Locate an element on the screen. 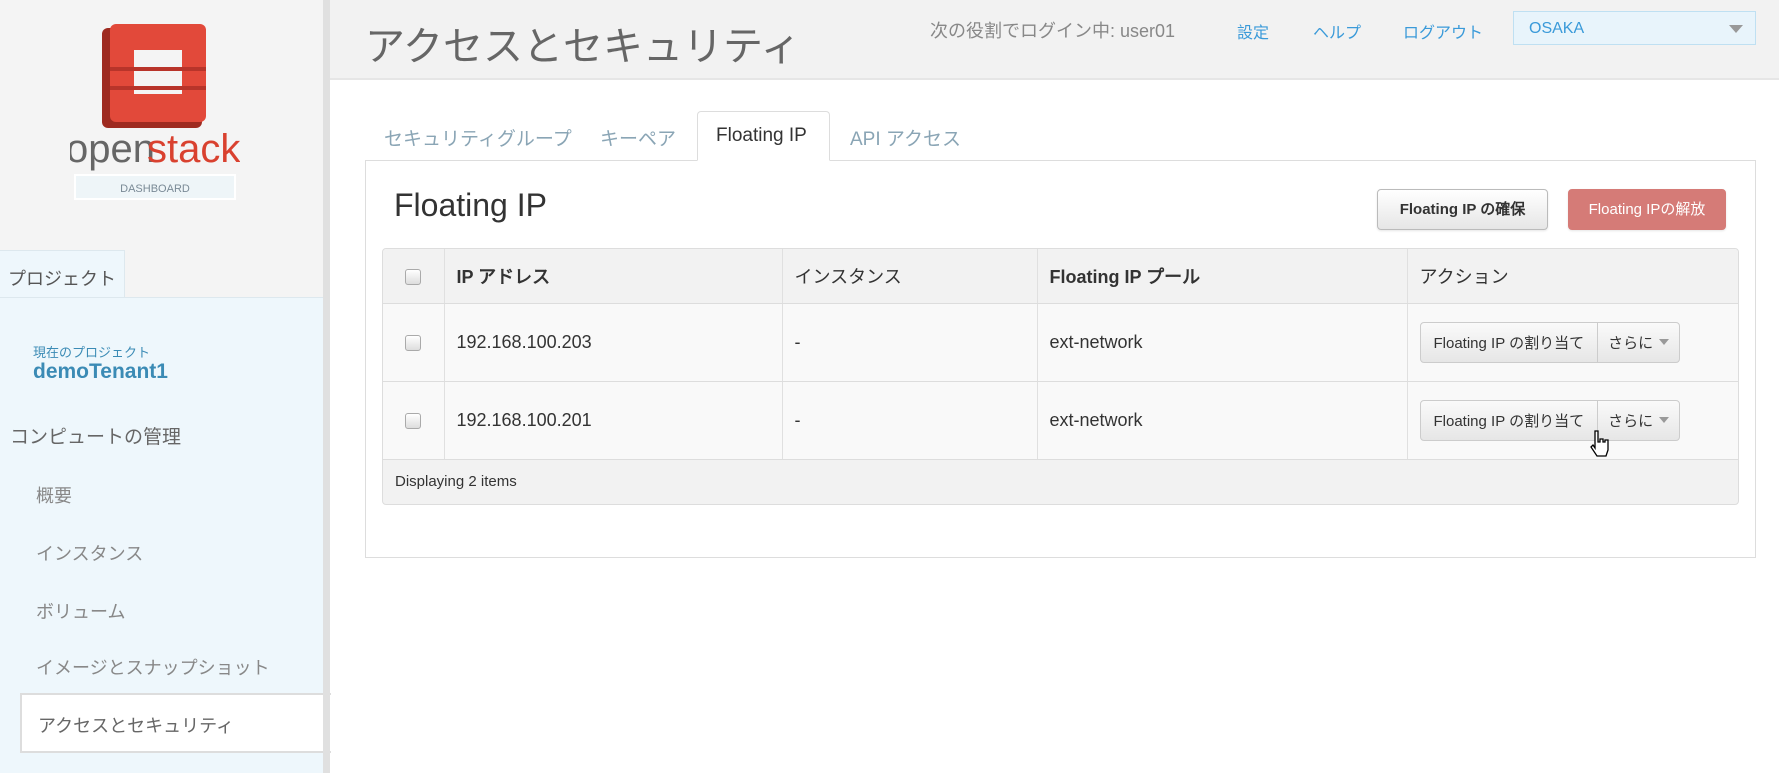 This screenshot has height=773, width=1779. ip-address: 192.168.100.201 is located at coordinates (613, 420).